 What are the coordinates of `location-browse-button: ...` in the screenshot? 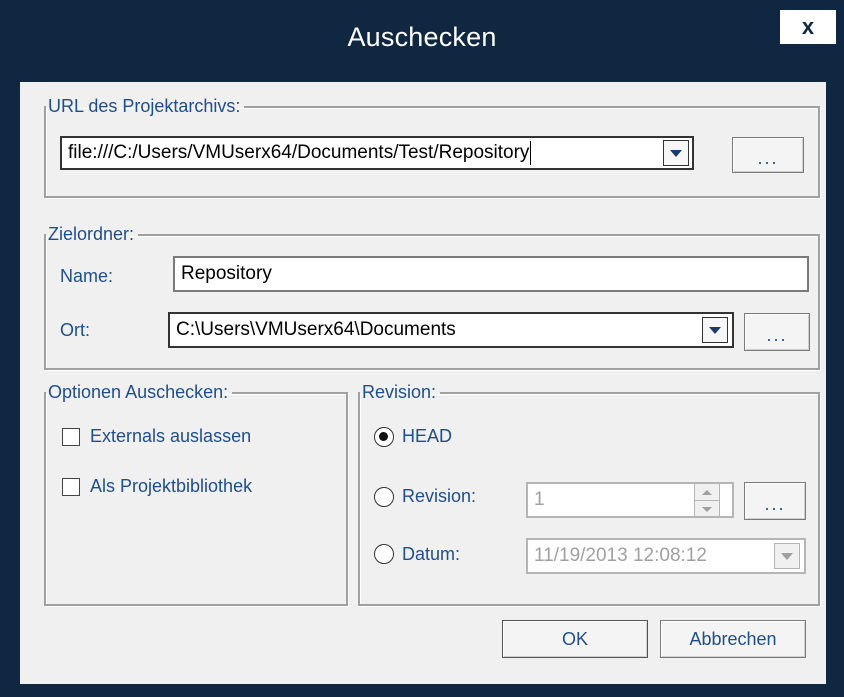 It's located at (777, 332).